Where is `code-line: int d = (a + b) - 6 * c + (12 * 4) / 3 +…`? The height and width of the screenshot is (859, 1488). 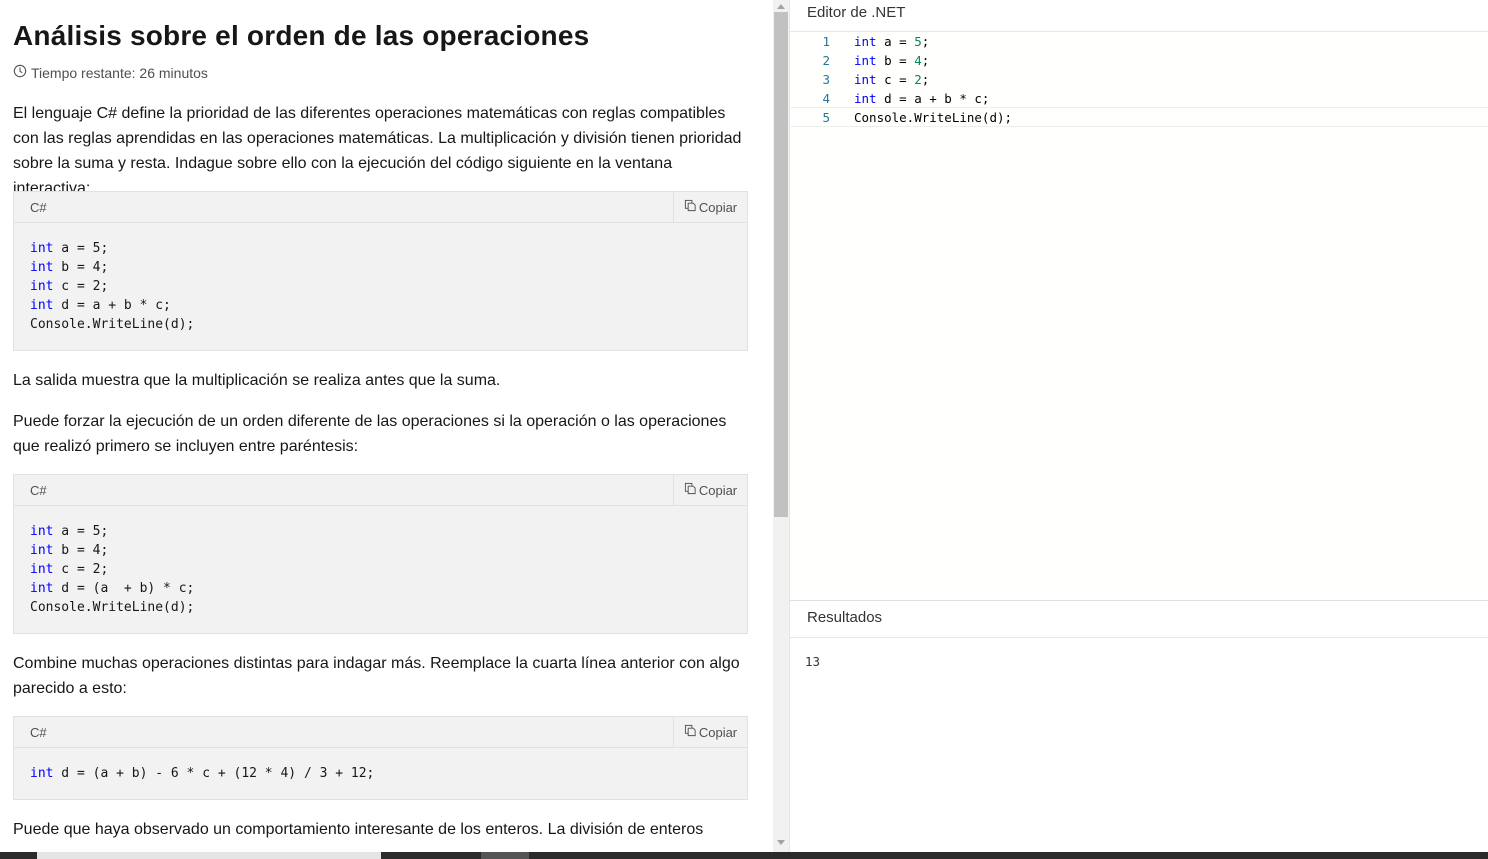
code-line: int d = (a + b) - 6 * c + (12 * 4) / 3 +… is located at coordinates (202, 773).